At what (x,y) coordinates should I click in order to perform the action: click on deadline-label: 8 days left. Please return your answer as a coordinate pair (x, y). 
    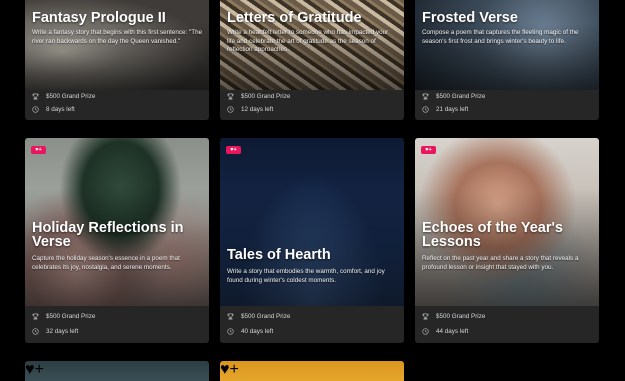
    Looking at the image, I should click on (60, 109).